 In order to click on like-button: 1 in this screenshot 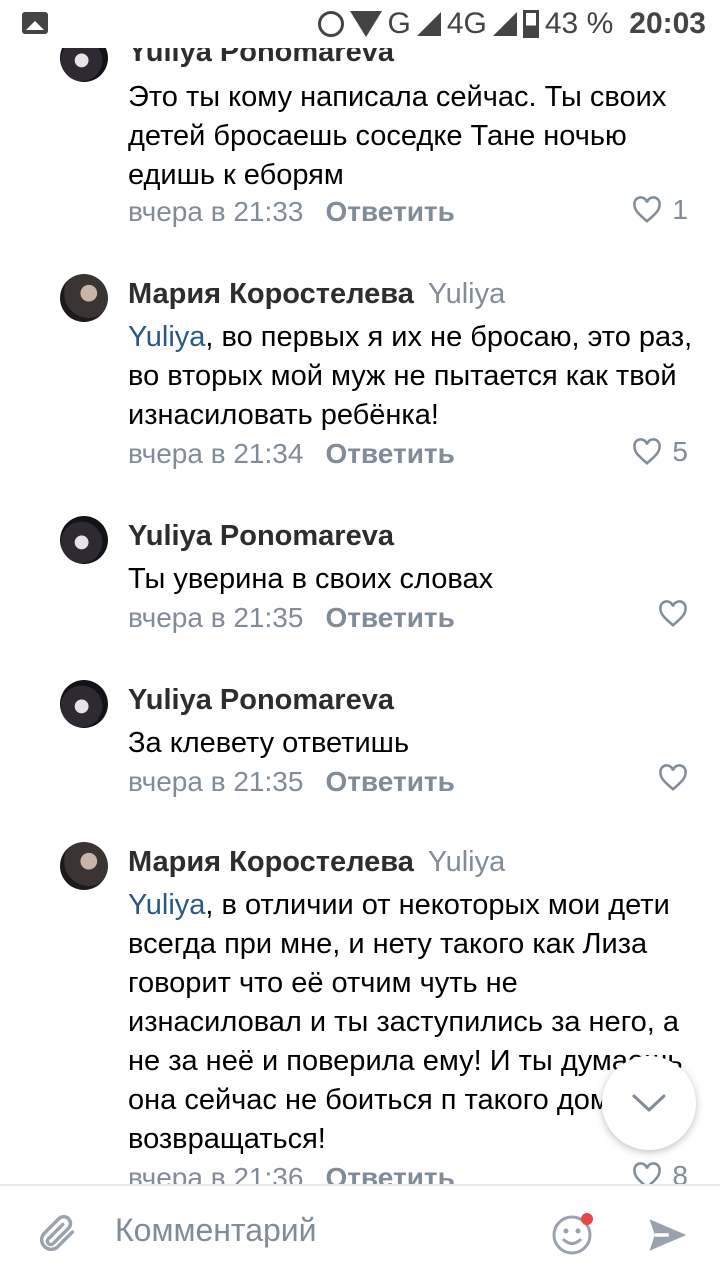, I will do `click(660, 210)`.